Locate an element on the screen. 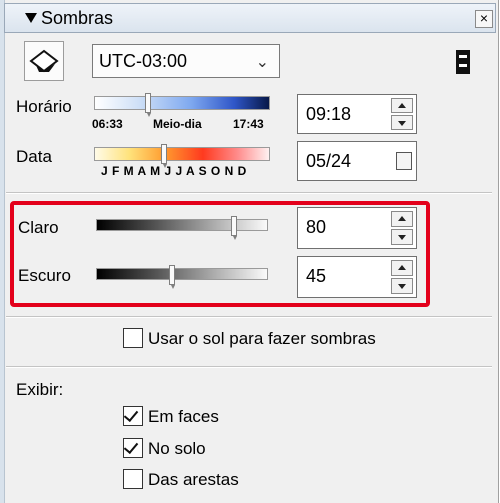 The height and width of the screenshot is (503, 500). chevron-down-icon: ⌄ is located at coordinates (262, 62).